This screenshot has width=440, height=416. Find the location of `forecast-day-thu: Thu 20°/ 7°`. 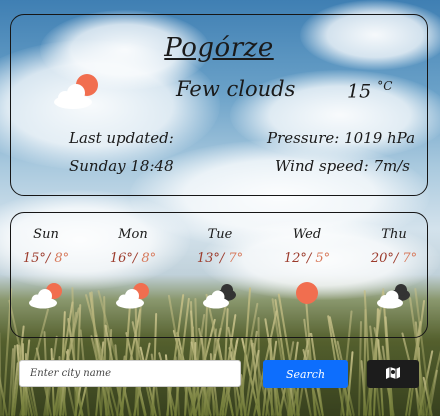

forecast-day-thu: Thu 20°/ 7° is located at coordinates (394, 268).